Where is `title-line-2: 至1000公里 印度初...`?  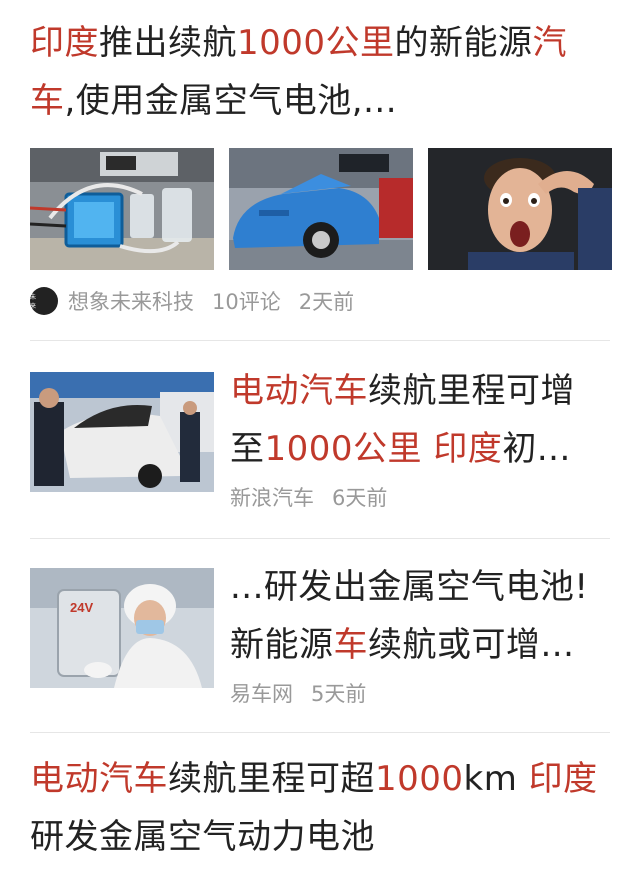 title-line-2: 至1000公里 印度初... is located at coordinates (420, 449).